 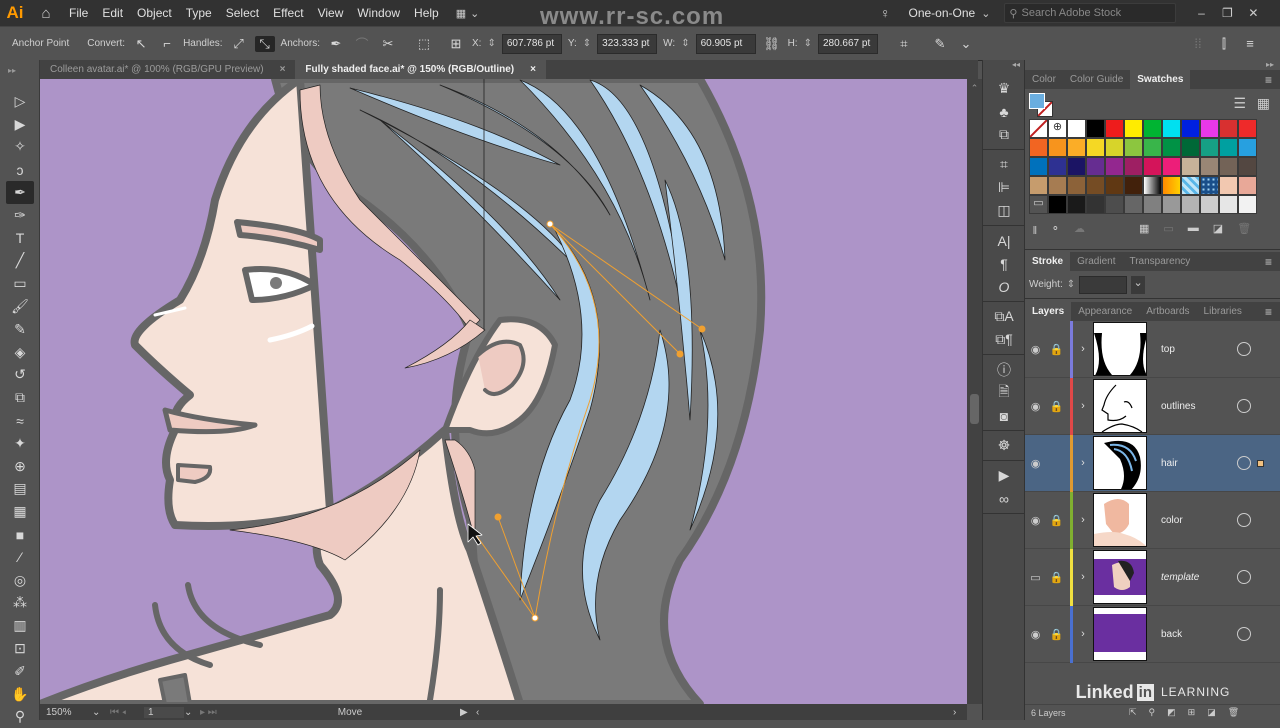 What do you see at coordinates (78, 13) in the screenshot?
I see `menu-file: File` at bounding box center [78, 13].